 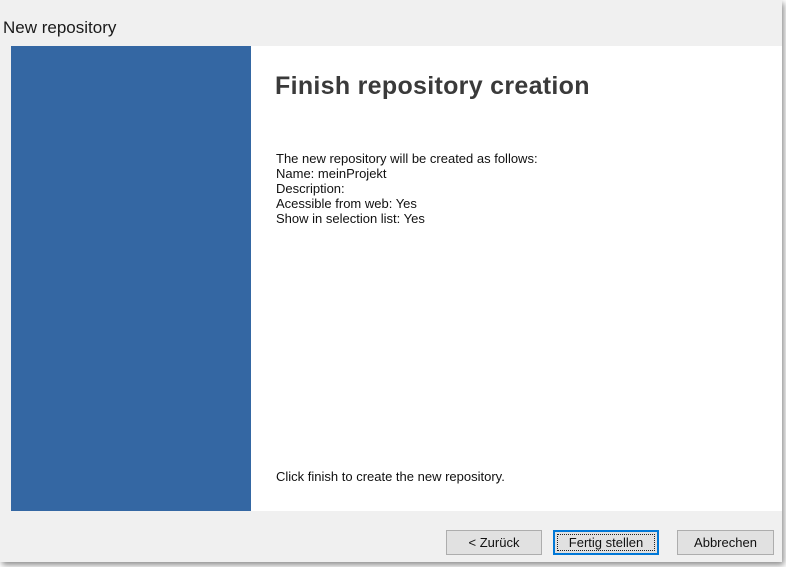 I want to click on title-bar: New repository, so click(x=391, y=20).